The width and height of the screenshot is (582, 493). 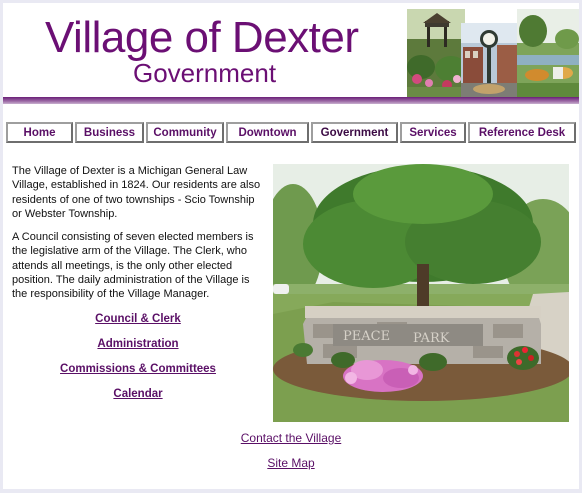 I want to click on nav-tab-reference-desk: Reference Desk, so click(x=522, y=132).